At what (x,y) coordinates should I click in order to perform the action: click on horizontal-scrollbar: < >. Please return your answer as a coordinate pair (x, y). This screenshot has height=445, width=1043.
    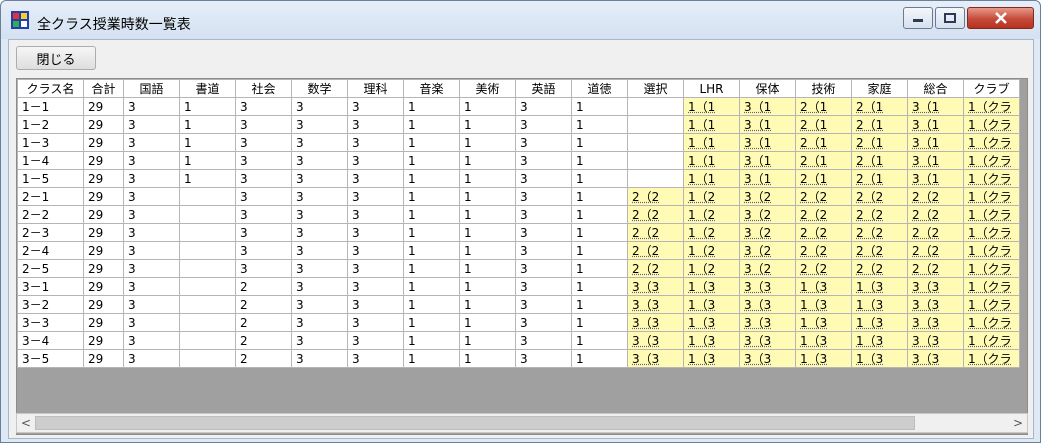
    Looking at the image, I should click on (522, 423).